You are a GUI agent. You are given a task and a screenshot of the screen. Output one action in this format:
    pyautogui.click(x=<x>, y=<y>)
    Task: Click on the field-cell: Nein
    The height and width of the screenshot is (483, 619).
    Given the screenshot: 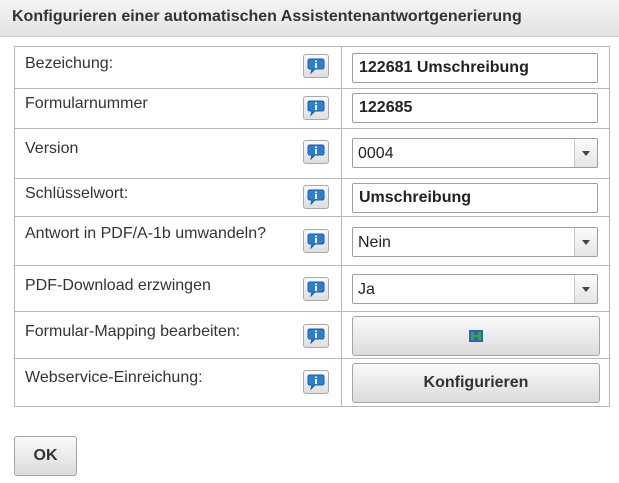 What is the action you would take?
    pyautogui.click(x=475, y=241)
    